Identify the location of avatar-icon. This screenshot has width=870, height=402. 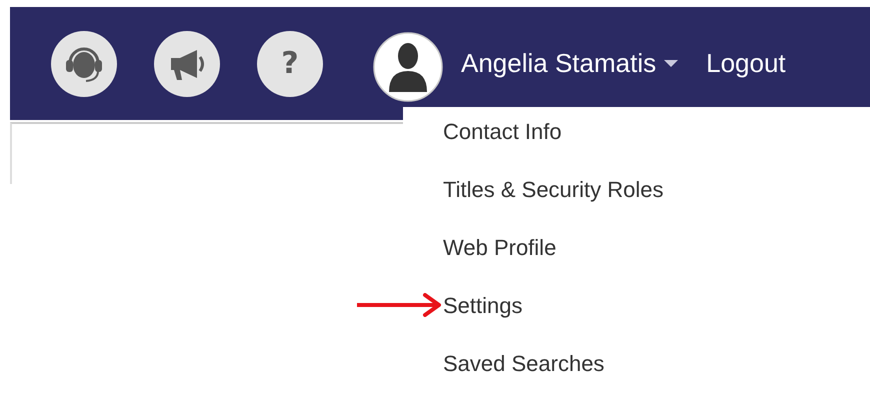
(408, 67).